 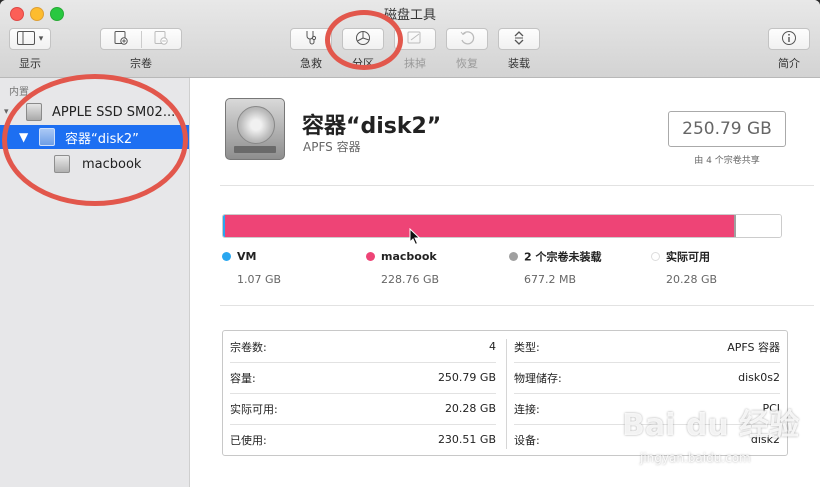 I want to click on partition-button, so click(x=363, y=39).